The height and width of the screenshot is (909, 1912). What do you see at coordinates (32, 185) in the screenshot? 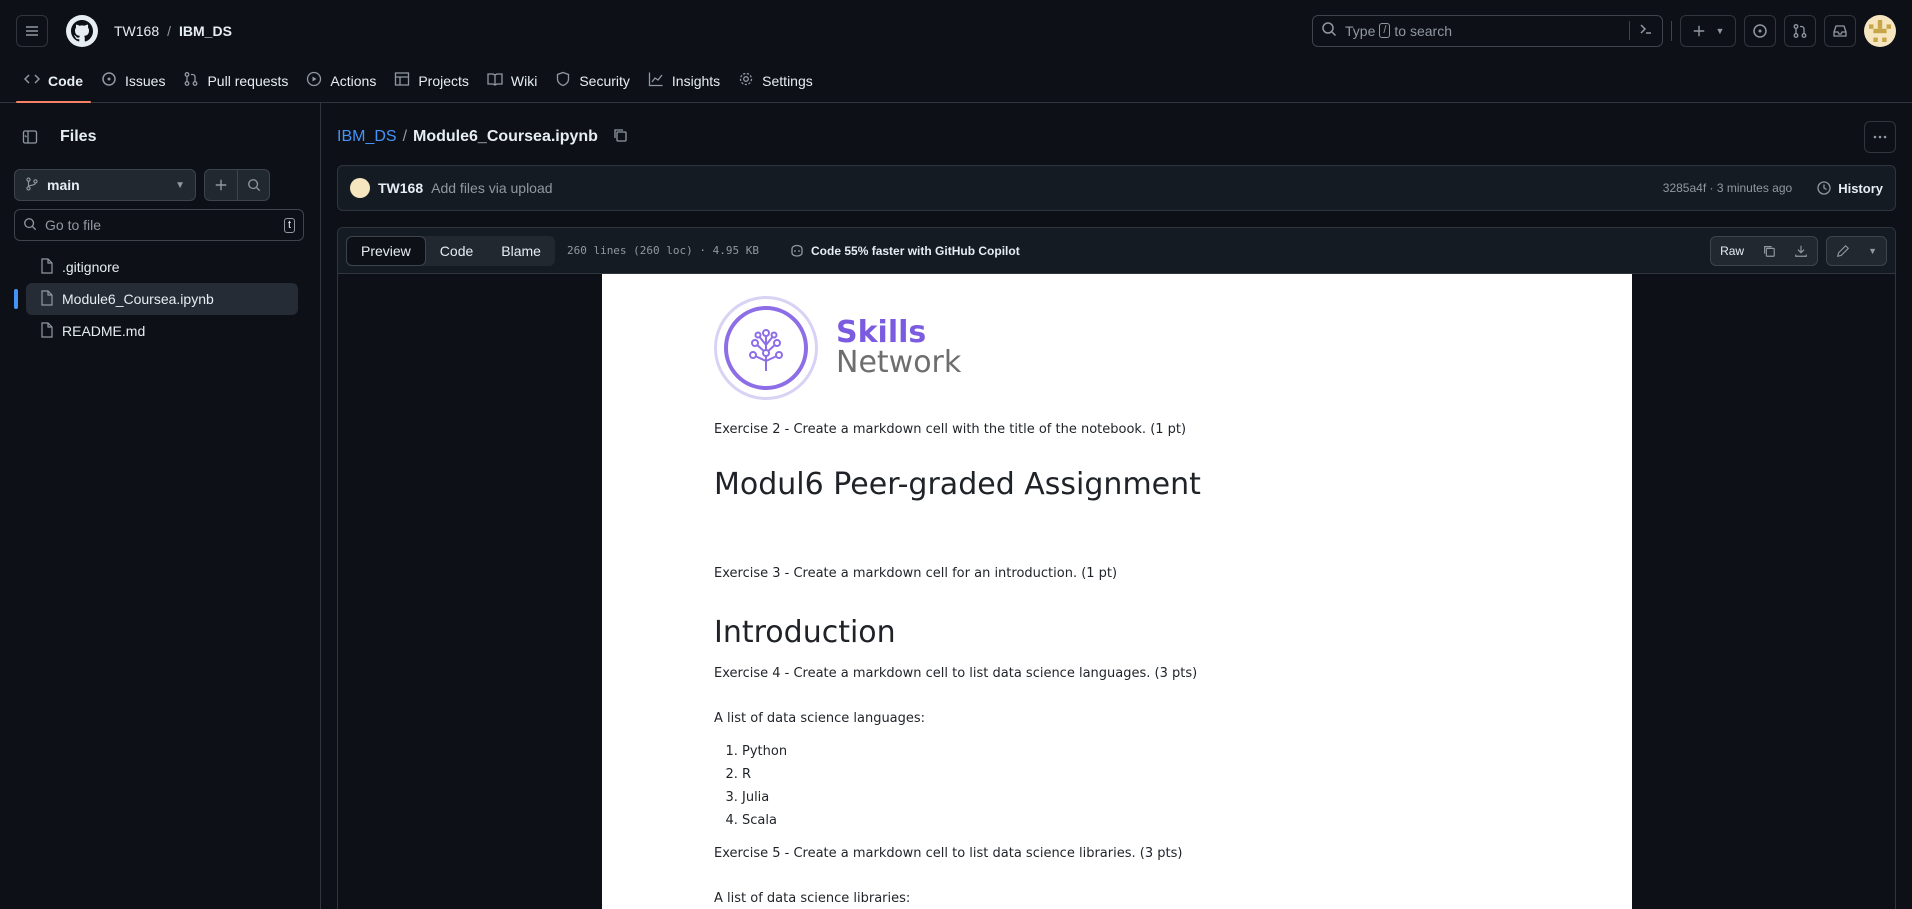
I see `git-branch-icon` at bounding box center [32, 185].